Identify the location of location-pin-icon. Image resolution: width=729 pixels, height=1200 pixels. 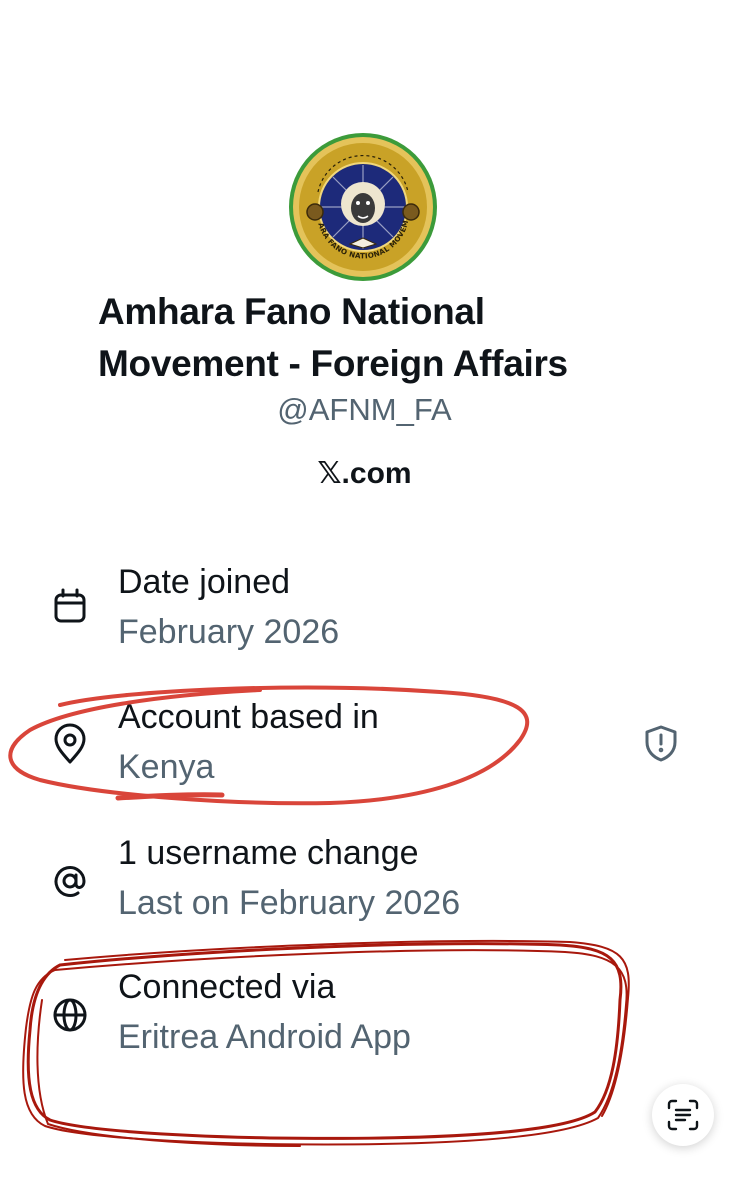
(70, 745).